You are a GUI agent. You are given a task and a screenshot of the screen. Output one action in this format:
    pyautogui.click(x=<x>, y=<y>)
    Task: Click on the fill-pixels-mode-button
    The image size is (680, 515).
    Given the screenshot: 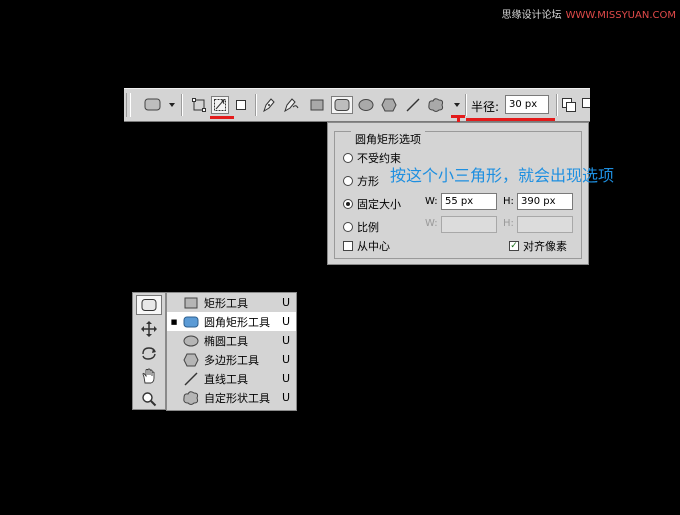 What is the action you would take?
    pyautogui.click(x=241, y=105)
    